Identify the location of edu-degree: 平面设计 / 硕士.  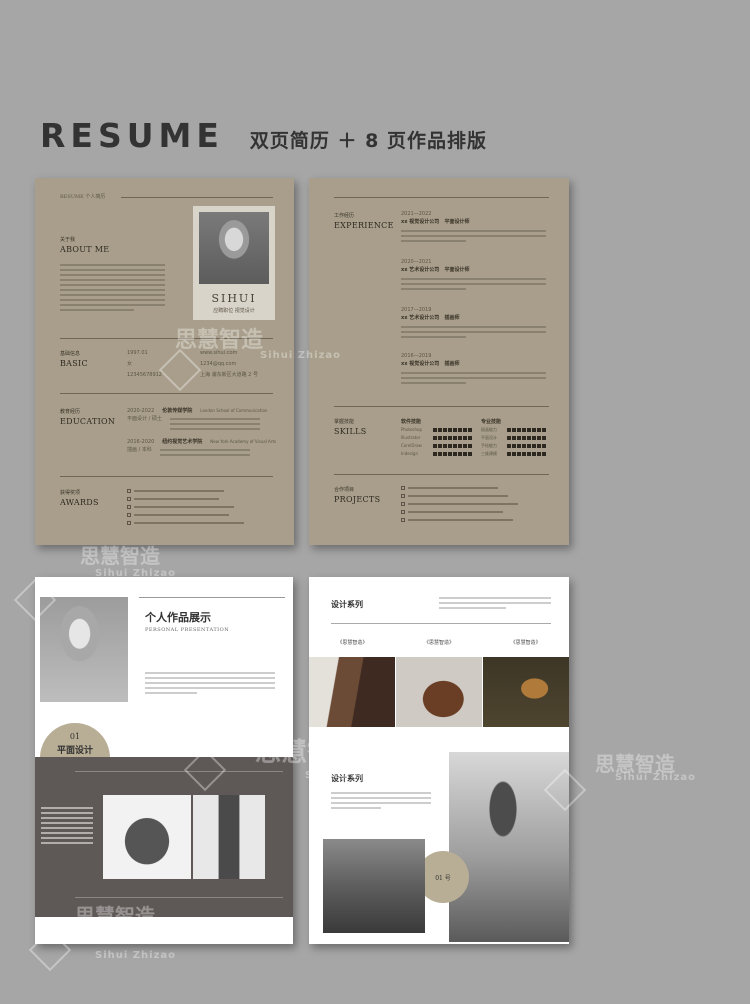
(144, 419).